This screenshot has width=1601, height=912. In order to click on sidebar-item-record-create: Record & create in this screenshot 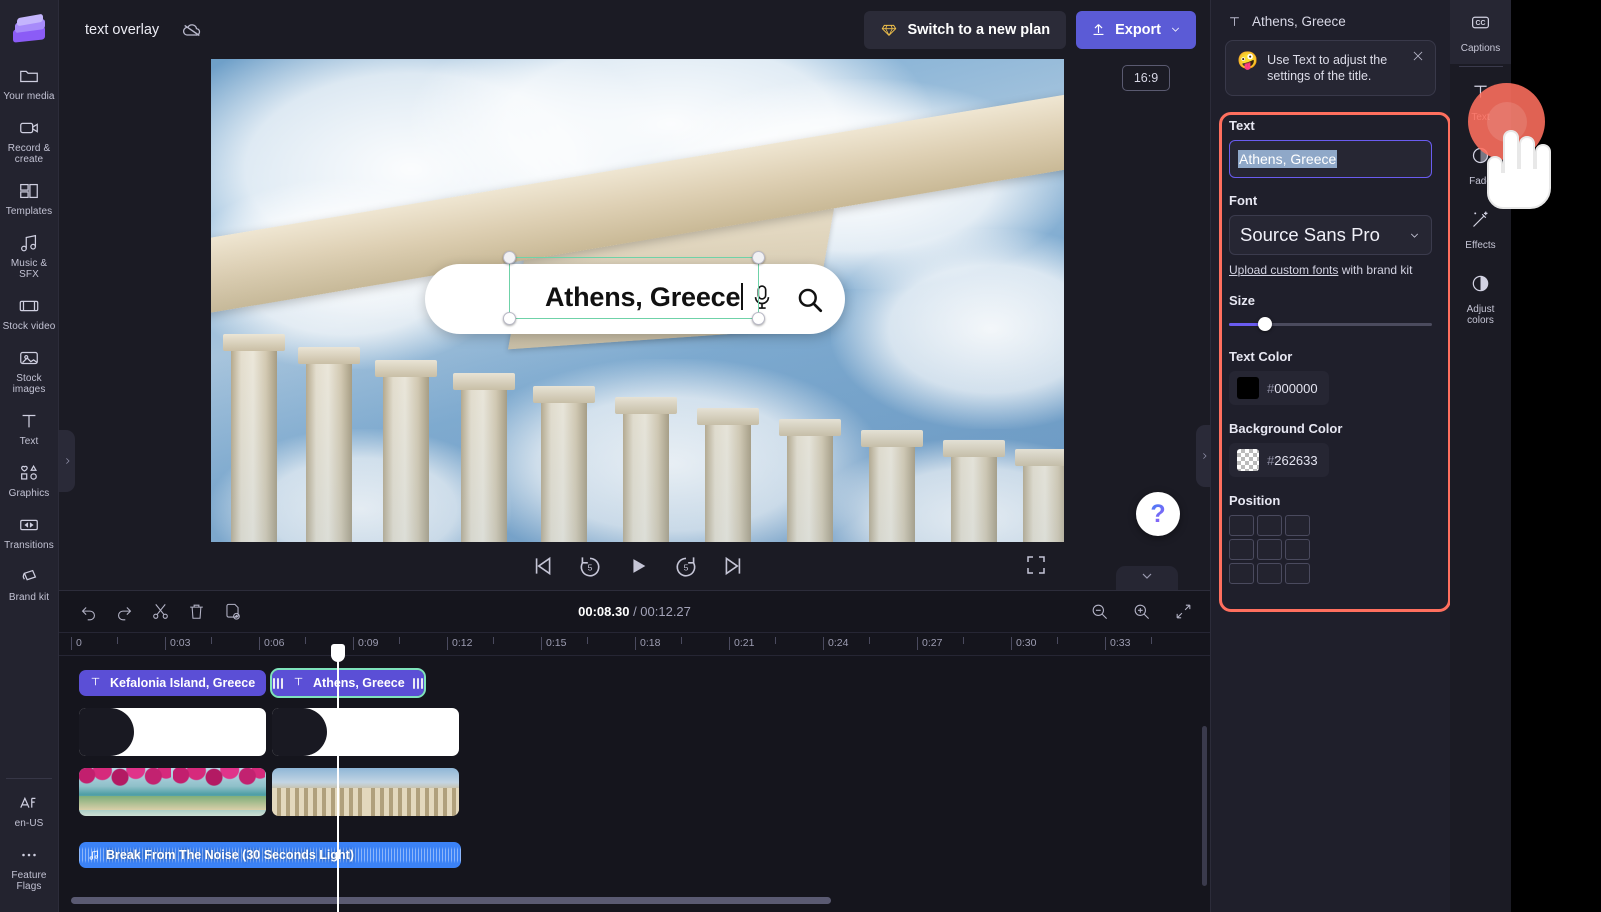, I will do `click(29, 139)`.